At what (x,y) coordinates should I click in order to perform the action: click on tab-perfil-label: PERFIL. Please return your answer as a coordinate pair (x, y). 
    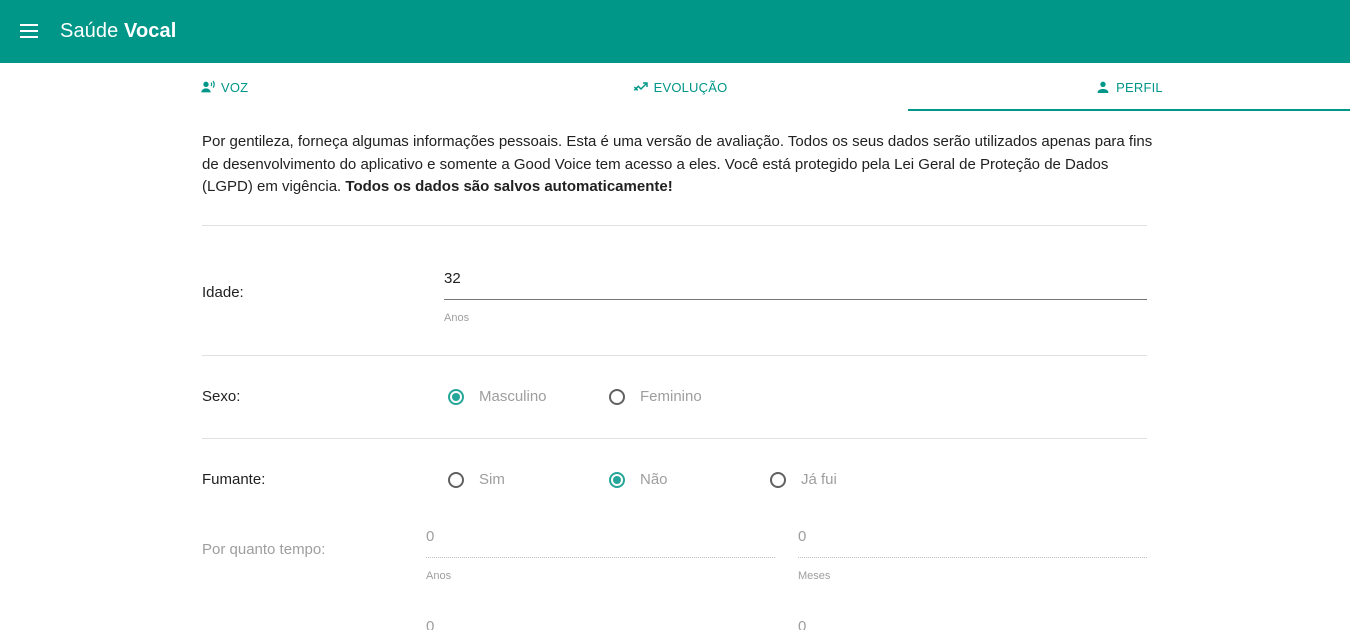
    Looking at the image, I should click on (1139, 87).